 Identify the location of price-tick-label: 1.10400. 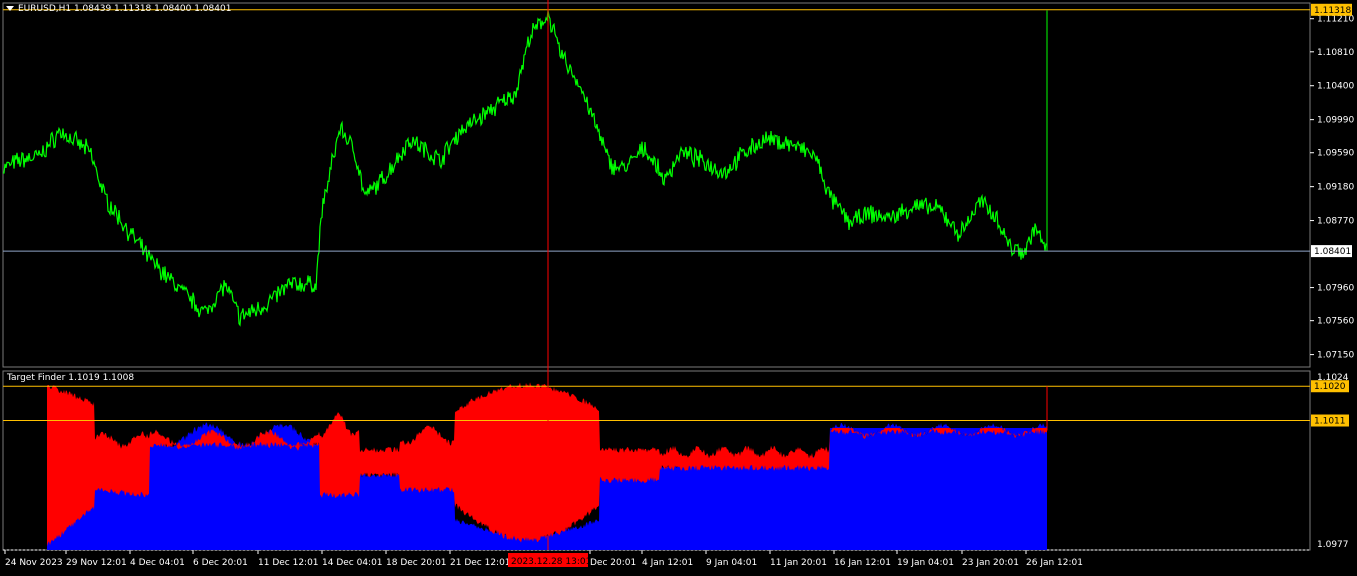
(1335, 87).